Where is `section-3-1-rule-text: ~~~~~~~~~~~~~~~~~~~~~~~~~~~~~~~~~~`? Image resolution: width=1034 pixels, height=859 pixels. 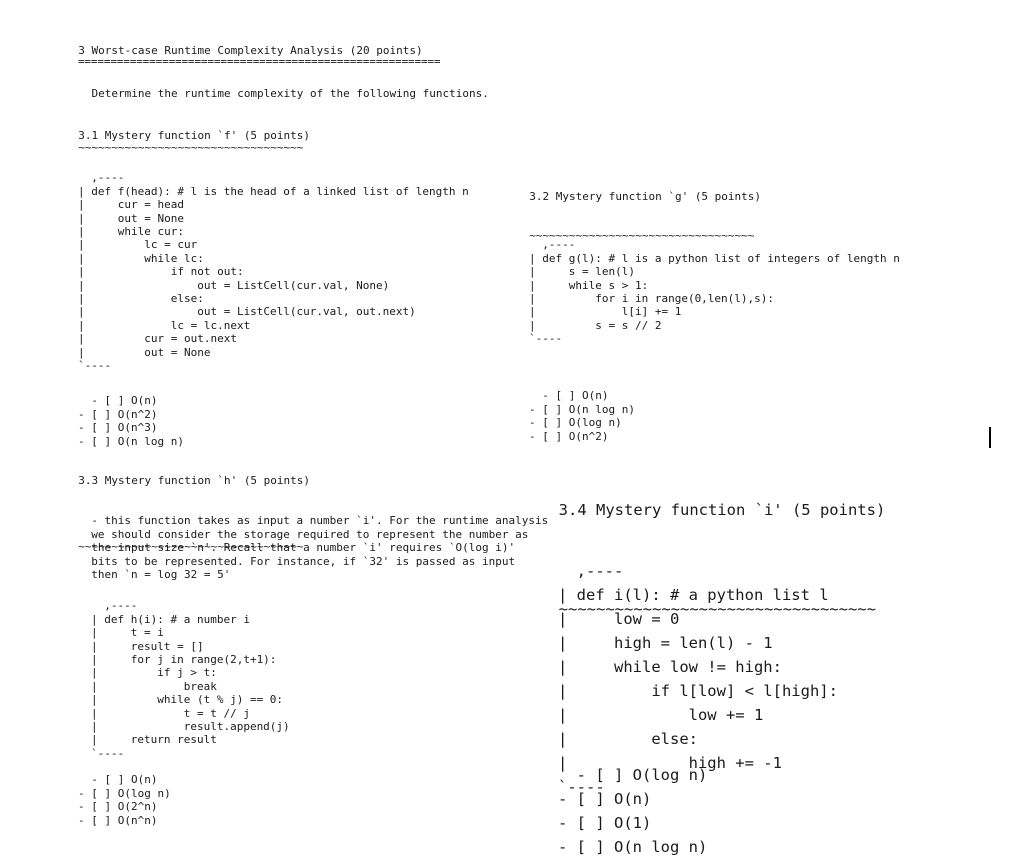
section-3-1-rule-text: ~~~~~~~~~~~~~~~~~~~~~~~~~~~~~~~~~~ is located at coordinates (191, 148).